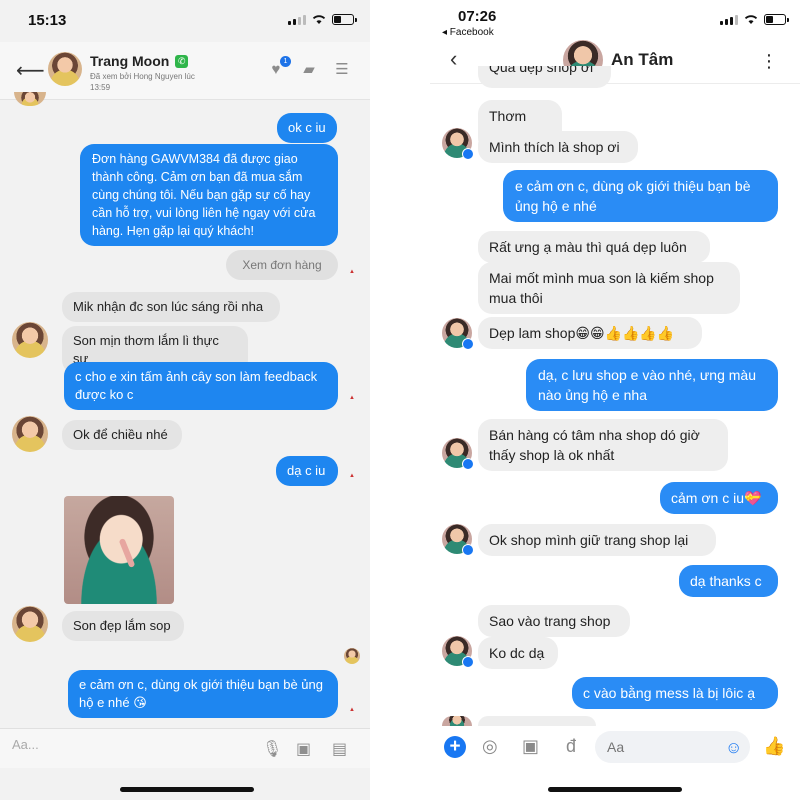 This screenshot has height=800, width=800. I want to click on seen-status: Đã xem bởi Hong Nguyen lúc 13:59, so click(142, 82).